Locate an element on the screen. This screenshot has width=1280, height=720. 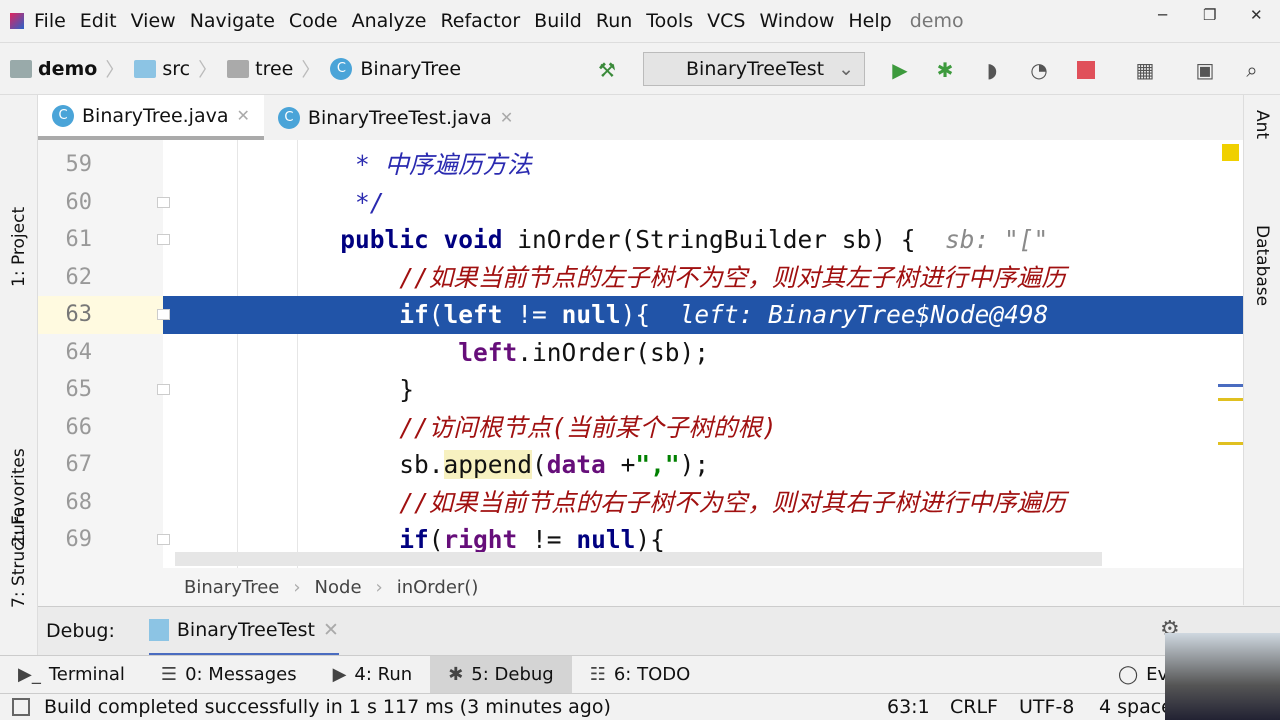
crumb-tree: tree 〉 is located at coordinates (273, 68).